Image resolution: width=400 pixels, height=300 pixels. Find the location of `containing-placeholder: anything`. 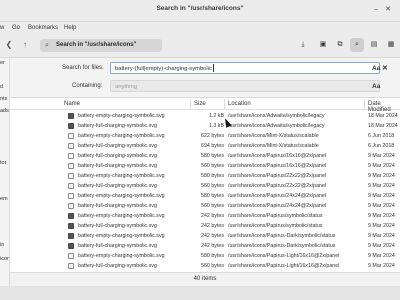

containing-placeholder: anything is located at coordinates (126, 87).